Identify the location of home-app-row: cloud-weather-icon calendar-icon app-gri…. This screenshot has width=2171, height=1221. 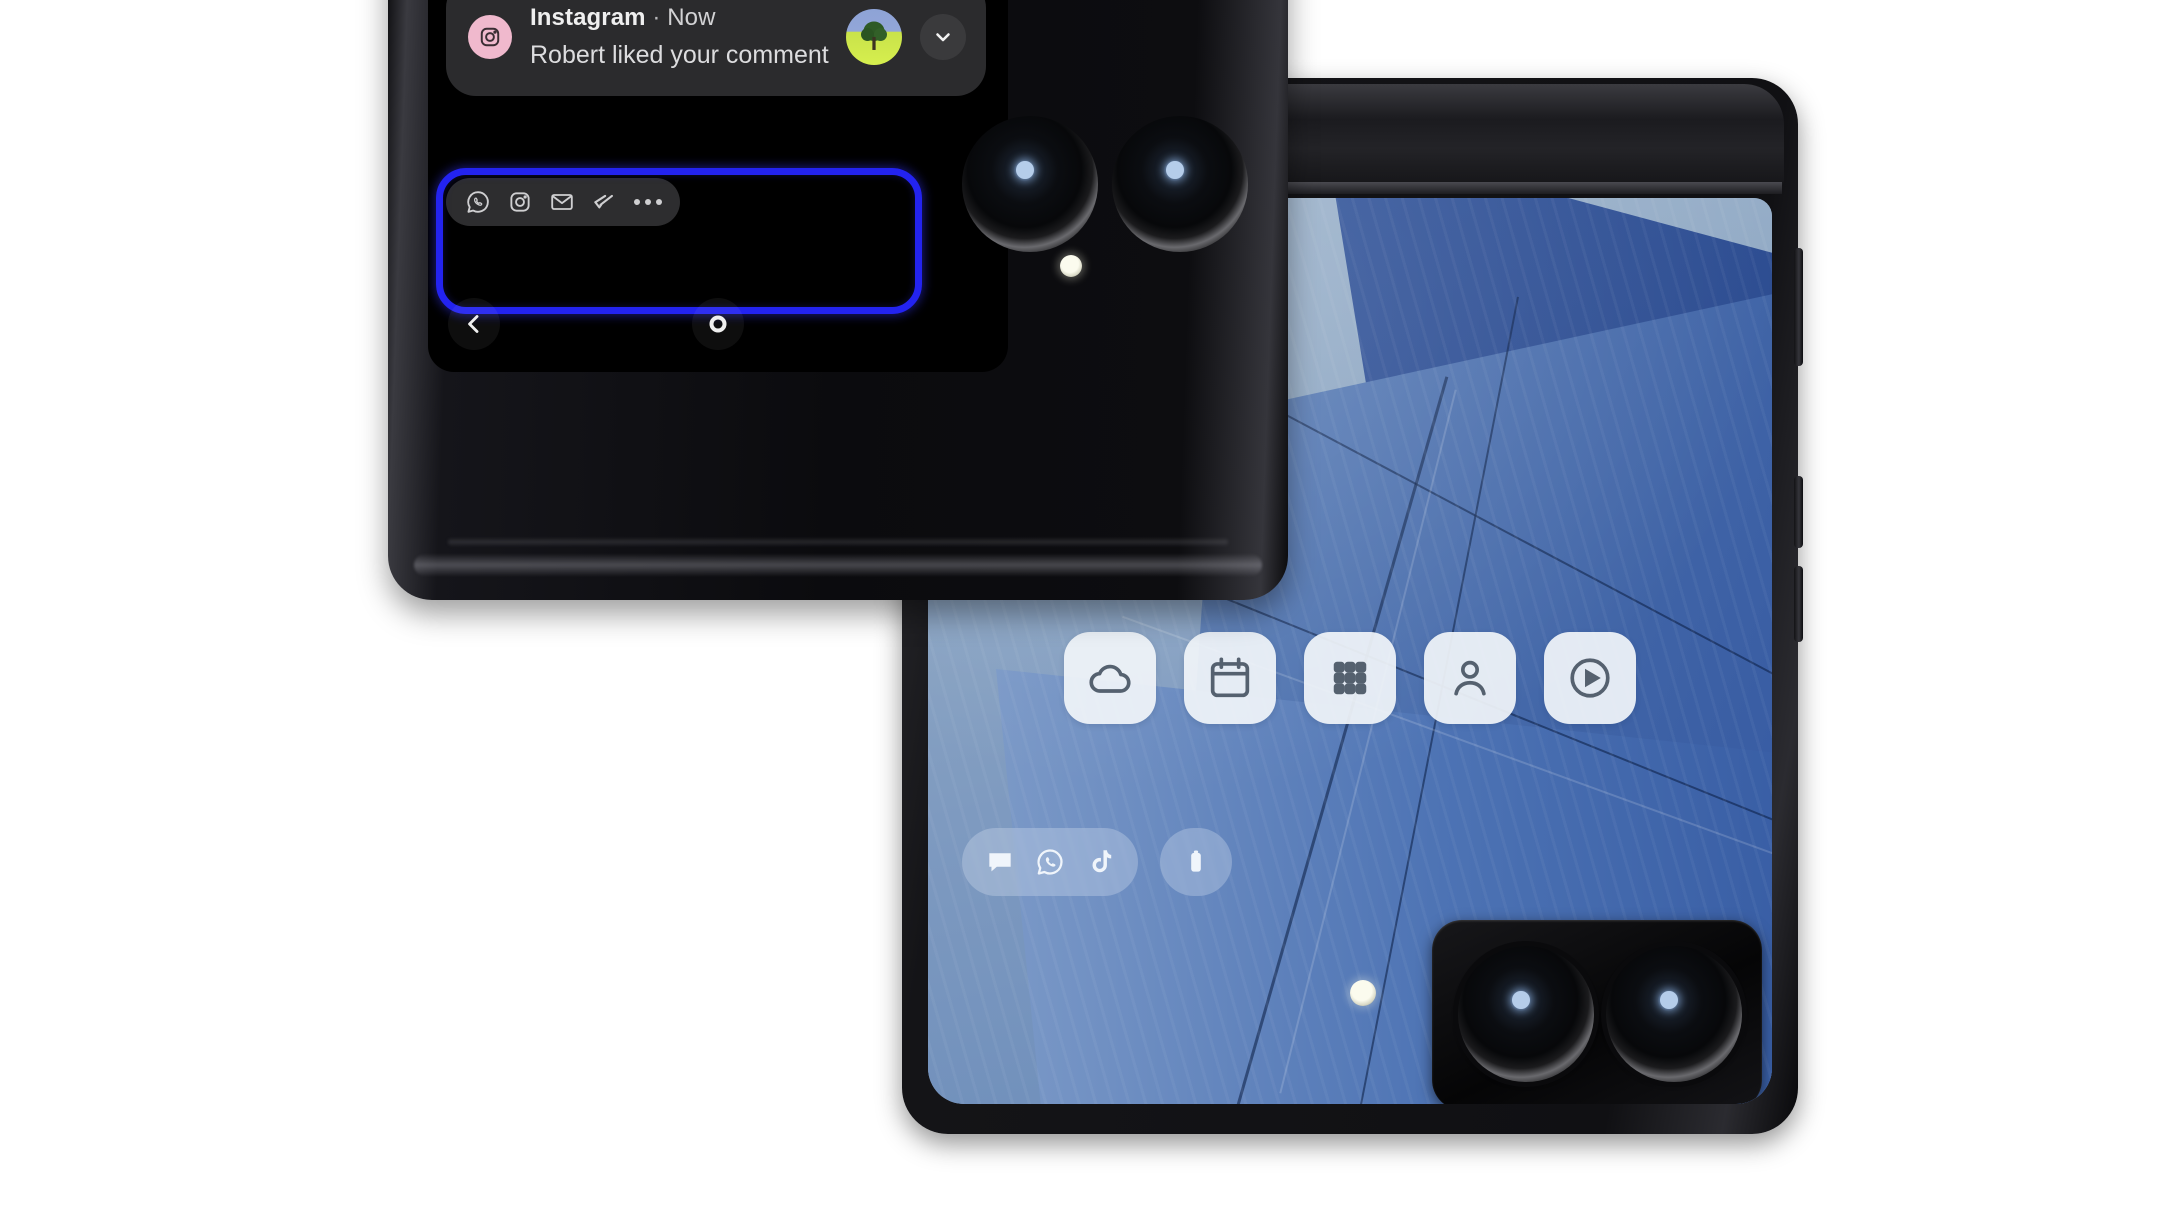
(1350, 678).